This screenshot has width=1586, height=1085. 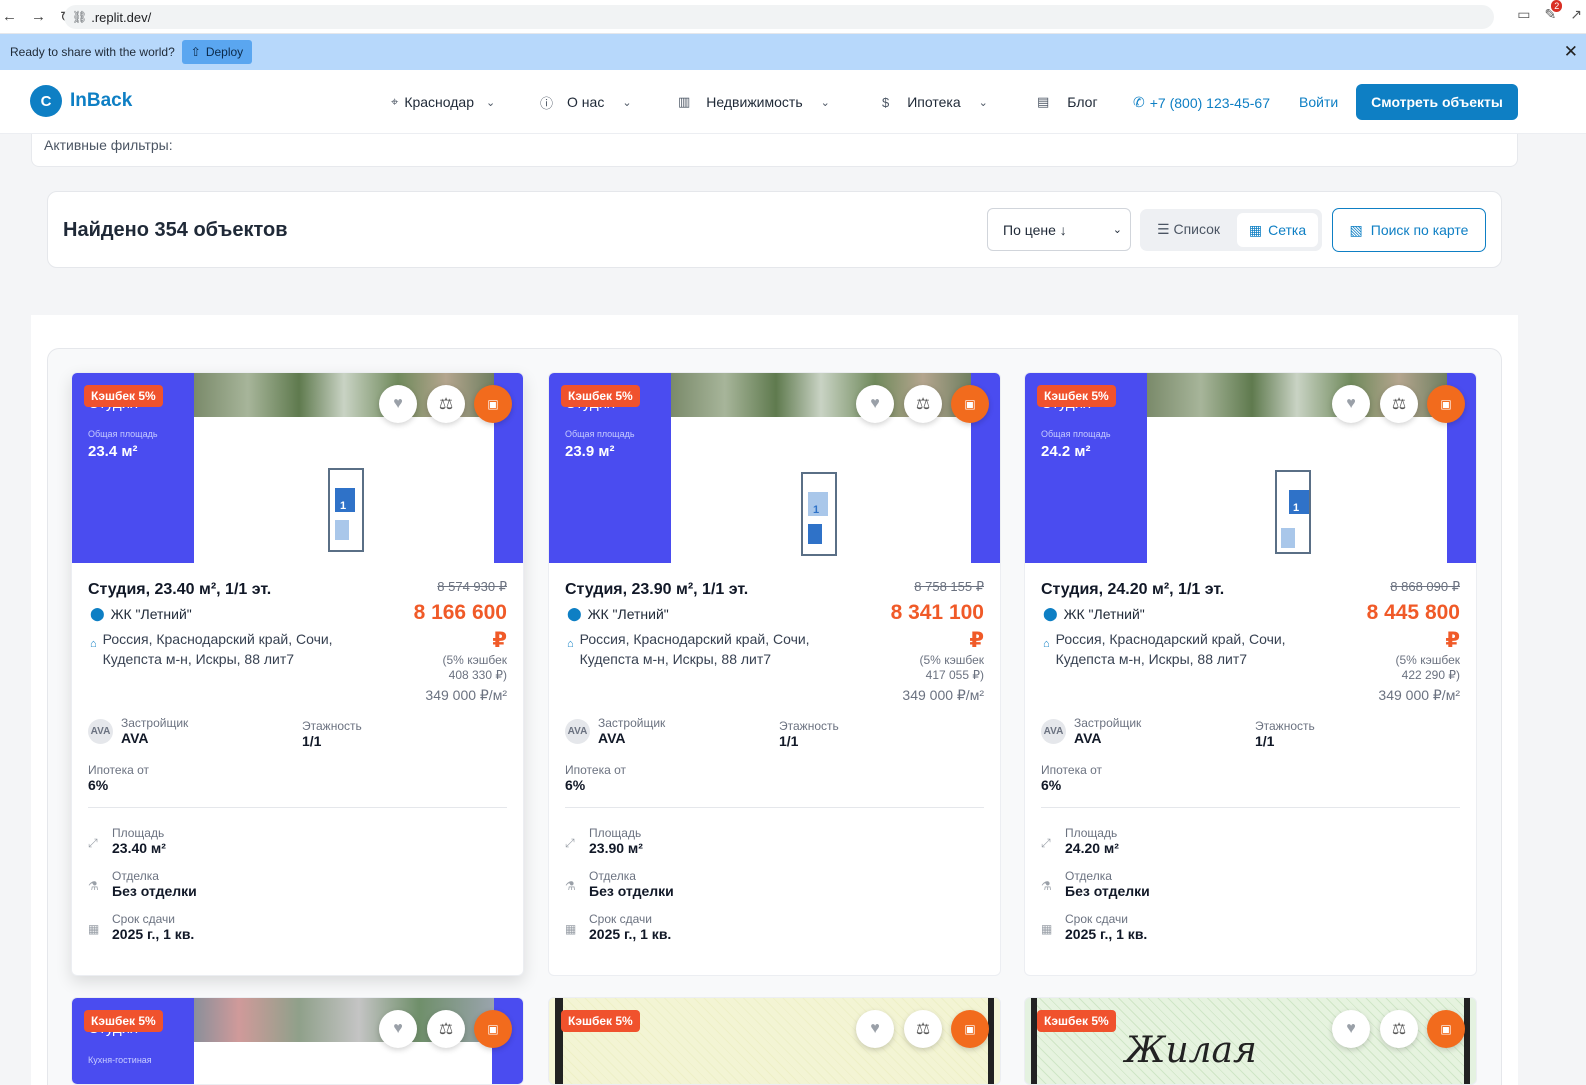 What do you see at coordinates (1409, 230) in the screenshot?
I see `map-search-button: ▧ Поиск по карте` at bounding box center [1409, 230].